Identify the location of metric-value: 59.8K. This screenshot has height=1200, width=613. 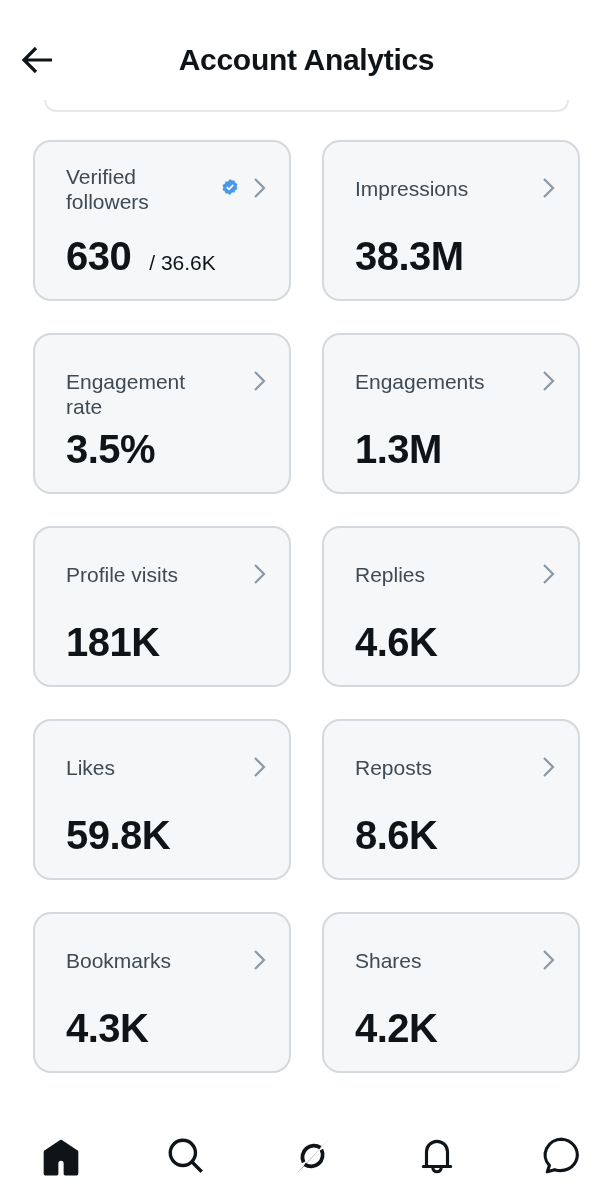
(118, 835).